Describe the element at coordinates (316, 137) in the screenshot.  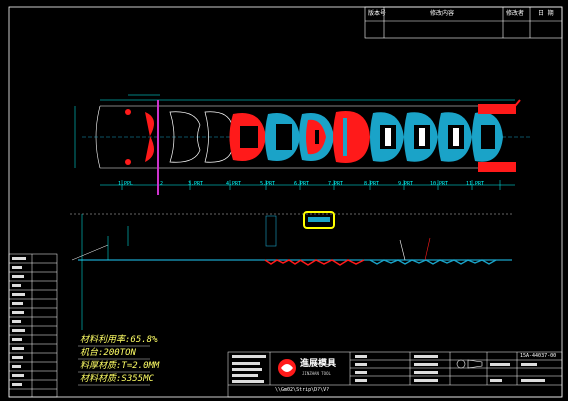
I see `station-6-part` at that location.